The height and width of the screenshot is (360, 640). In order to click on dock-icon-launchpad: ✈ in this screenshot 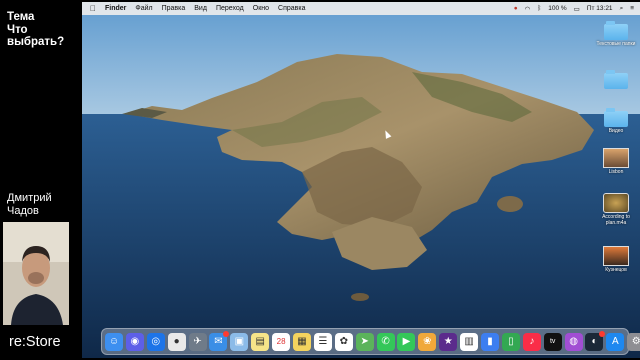, I will do `click(197, 341)`.